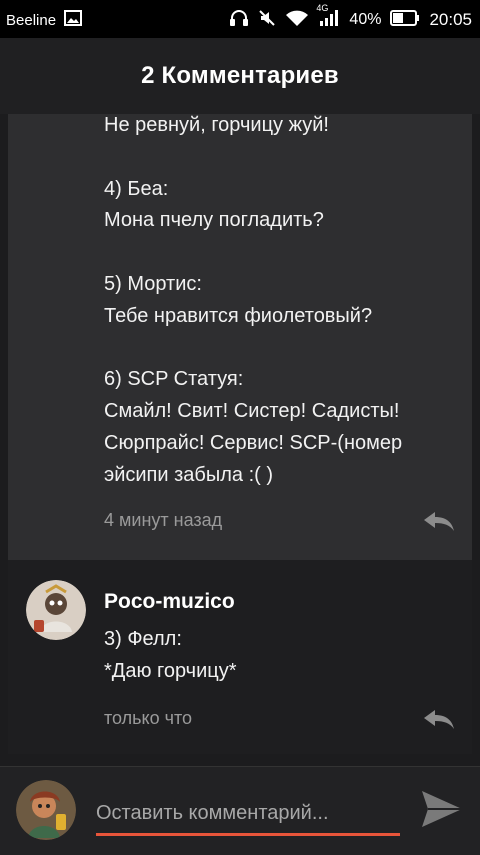  I want to click on cell-signal-icon: 4G, so click(328, 17).